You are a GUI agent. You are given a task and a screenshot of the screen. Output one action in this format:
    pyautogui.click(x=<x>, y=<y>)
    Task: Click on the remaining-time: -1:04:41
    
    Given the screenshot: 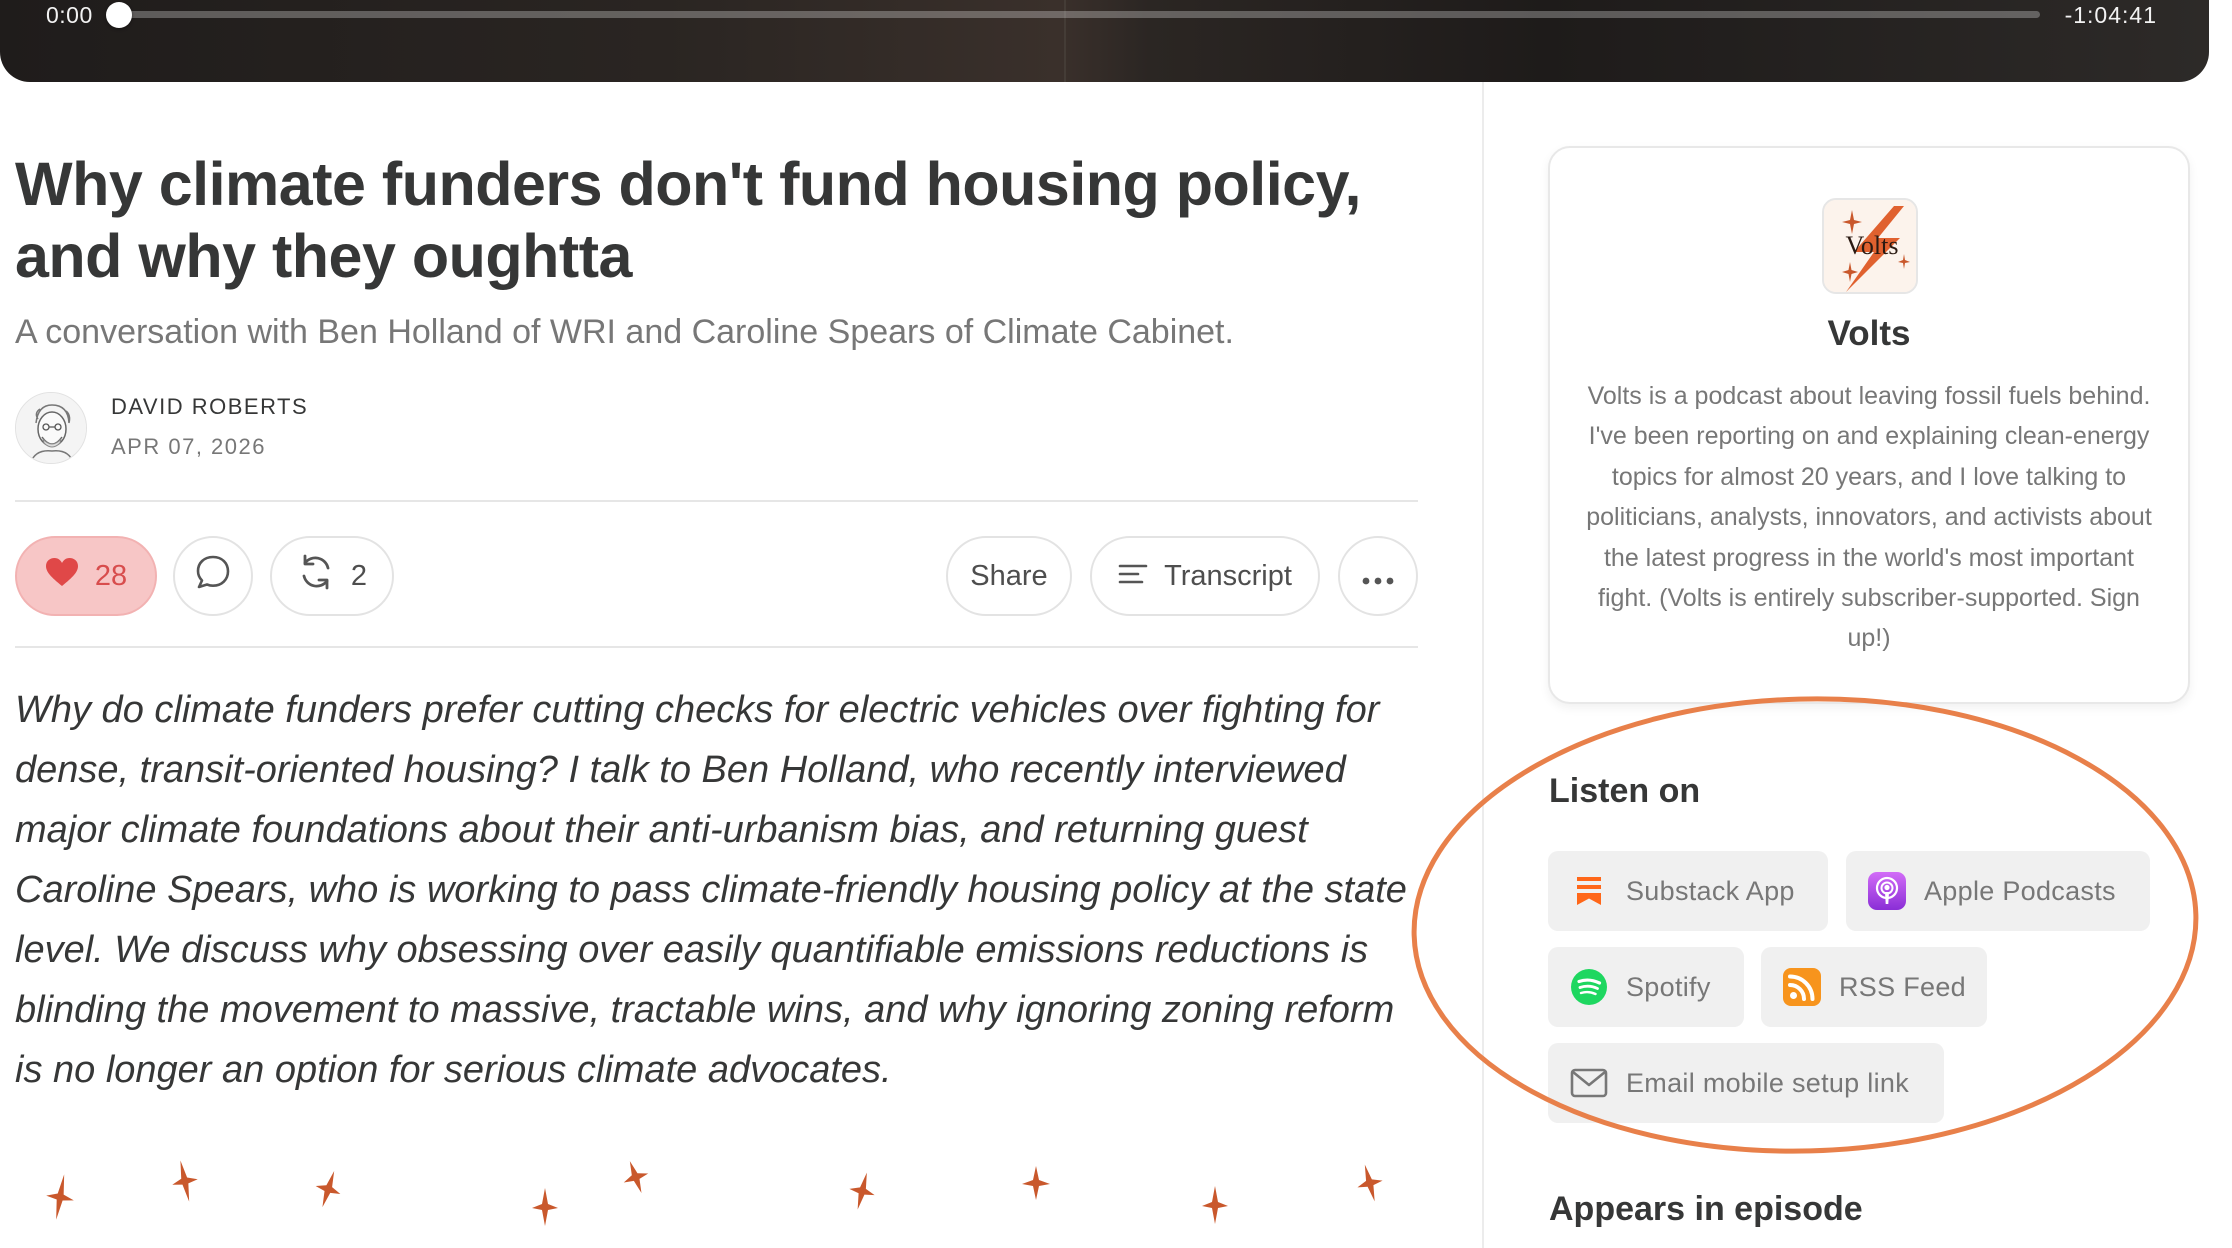 What is the action you would take?
    pyautogui.click(x=2110, y=15)
    